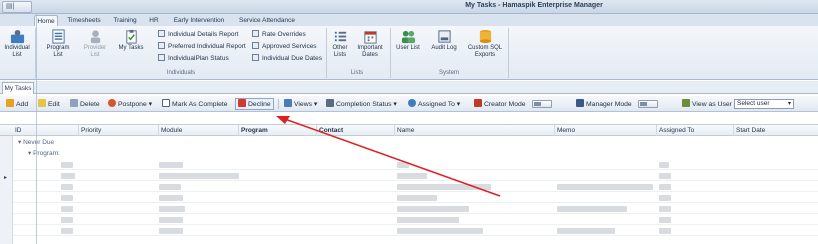  Describe the element at coordinates (606, 130) in the screenshot. I see `column-header-memo: Memo` at that location.